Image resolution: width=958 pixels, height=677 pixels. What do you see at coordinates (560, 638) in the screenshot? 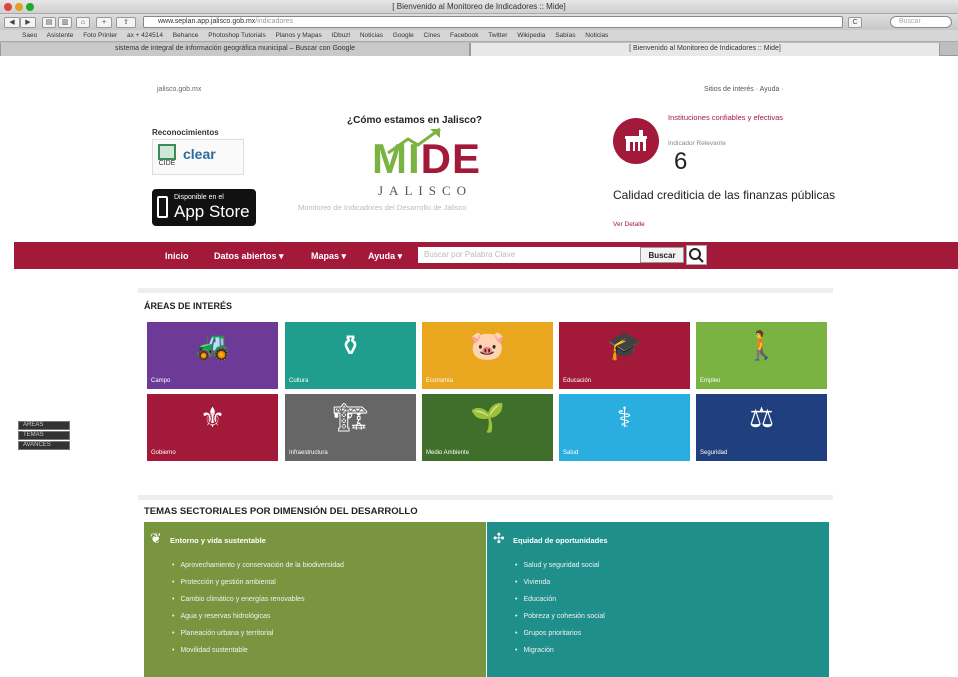
I see `tema-item: Grupos prioritarios` at bounding box center [560, 638].